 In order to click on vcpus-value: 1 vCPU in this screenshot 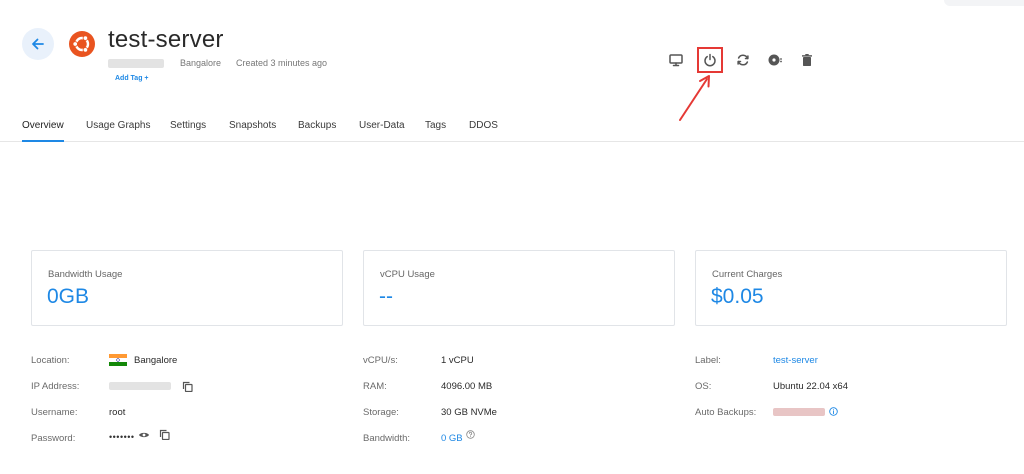, I will do `click(457, 360)`.